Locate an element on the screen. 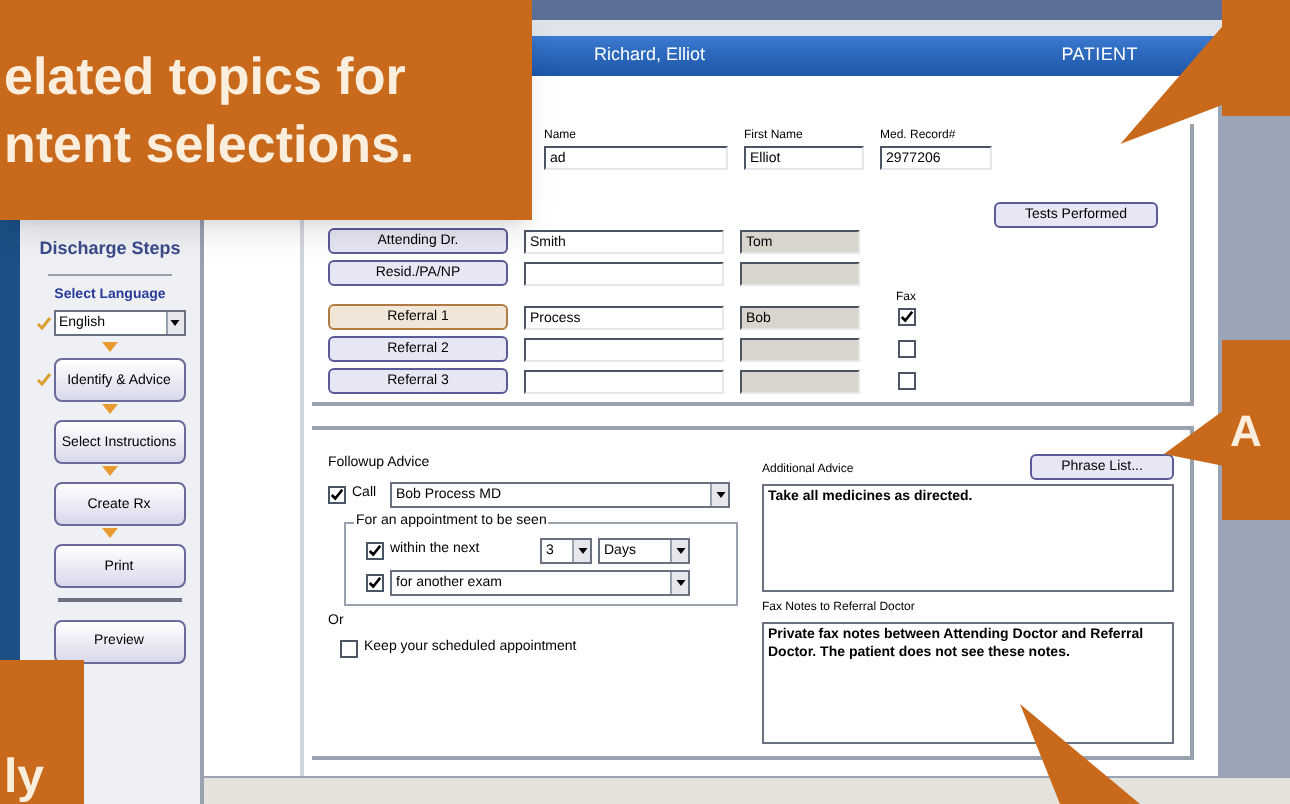 This screenshot has width=1290, height=804. callout-text: ly is located at coordinates (24, 778).